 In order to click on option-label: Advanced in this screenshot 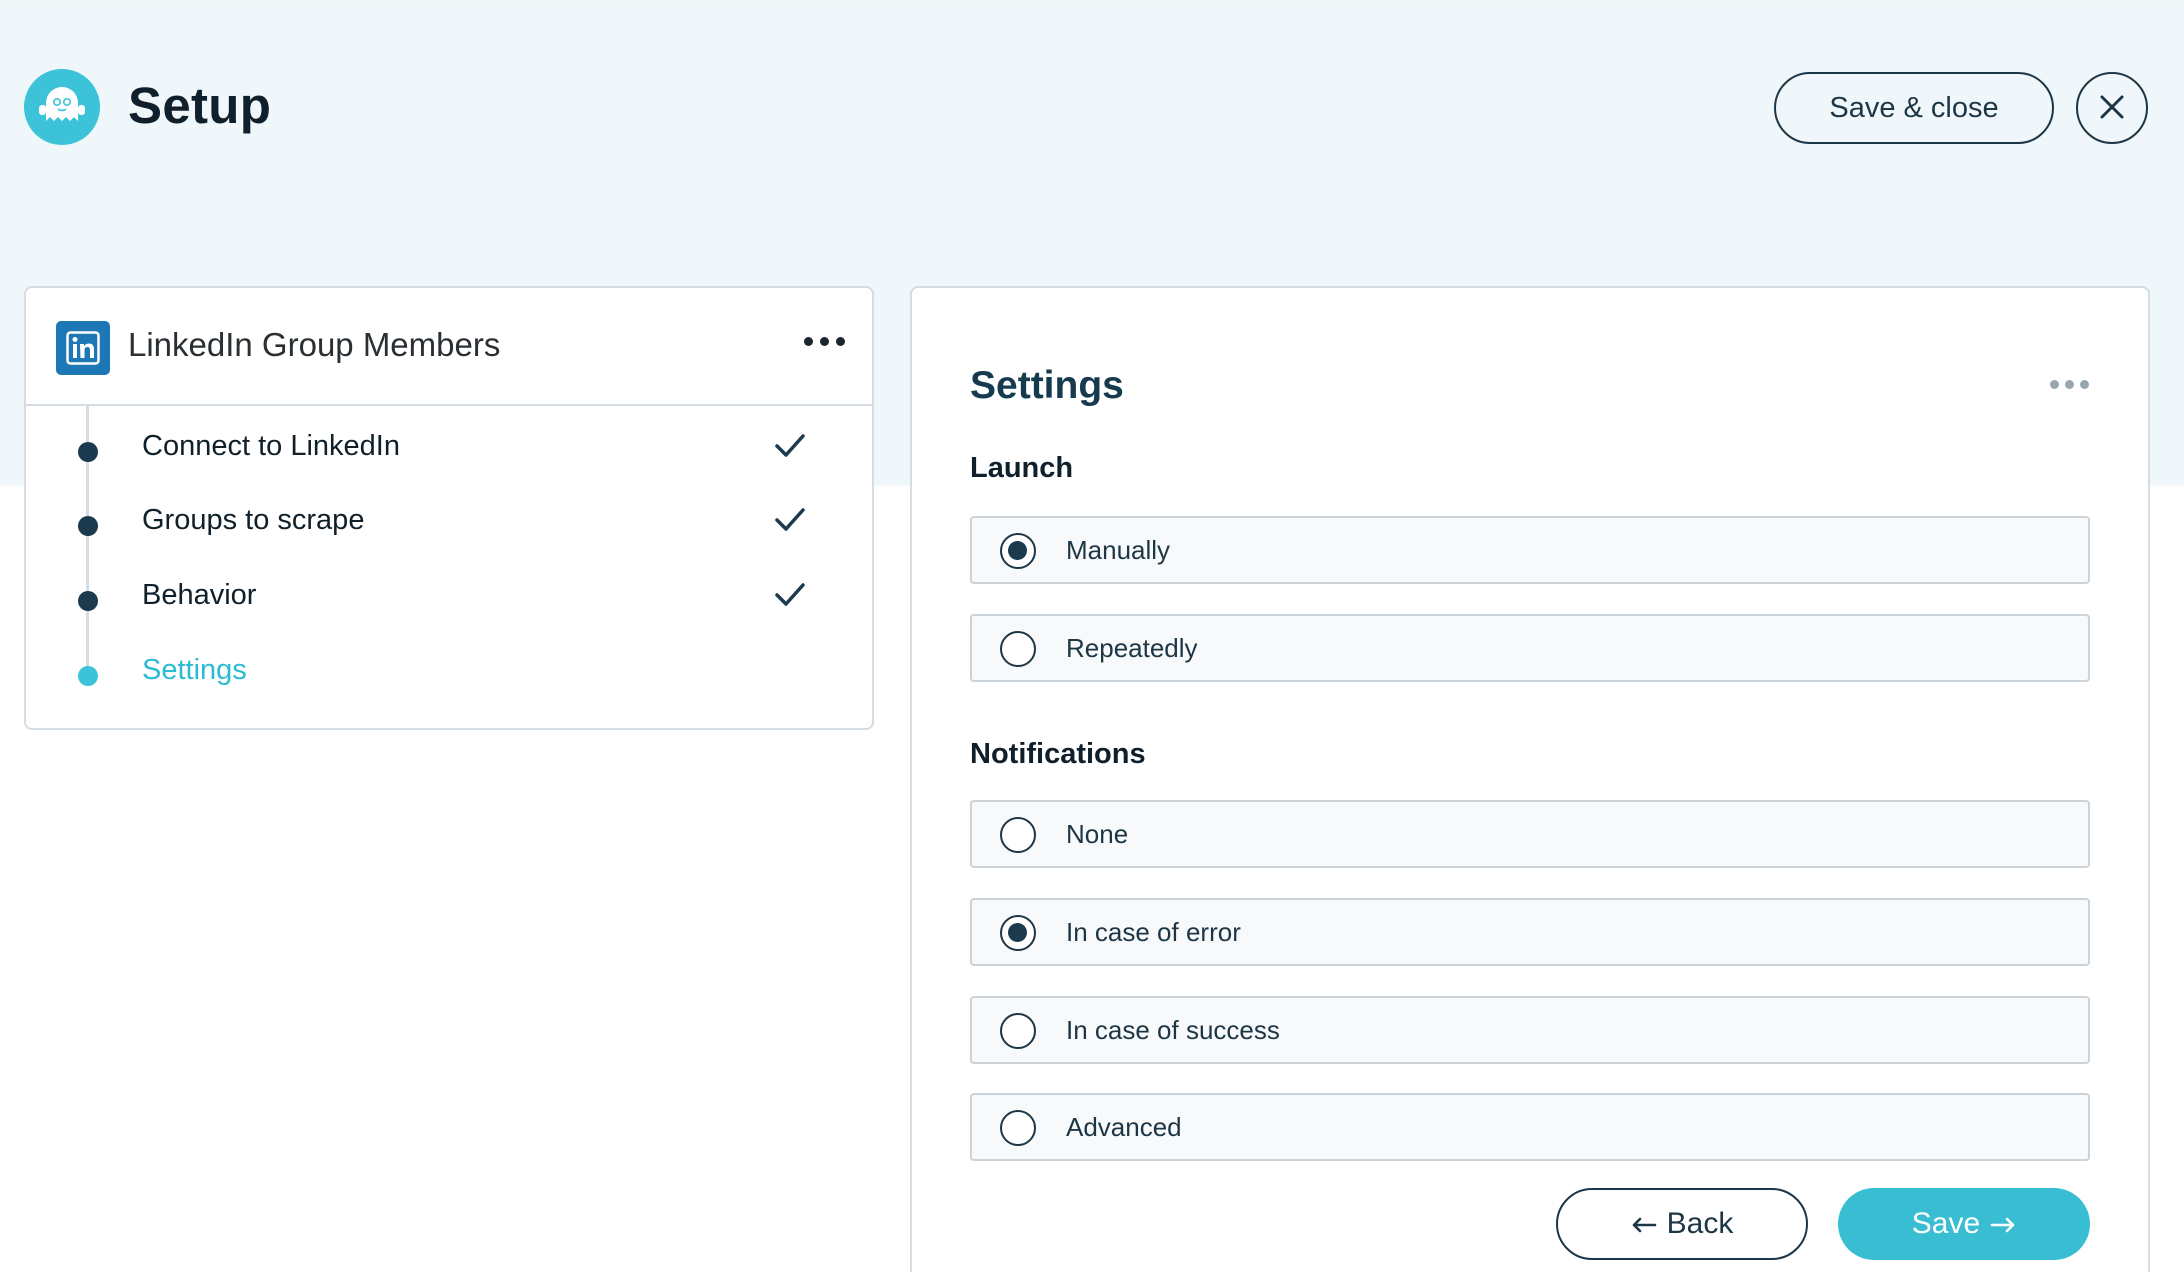, I will do `click(1124, 1127)`.